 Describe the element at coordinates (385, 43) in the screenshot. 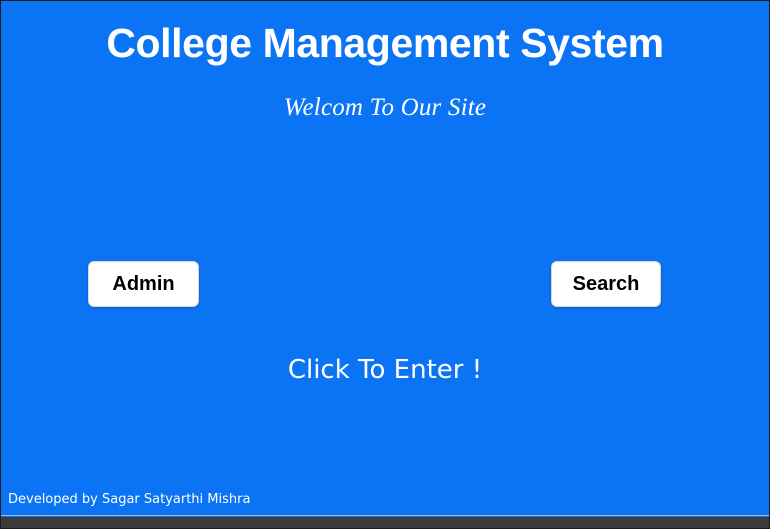

I see `page-title: College Management System` at that location.